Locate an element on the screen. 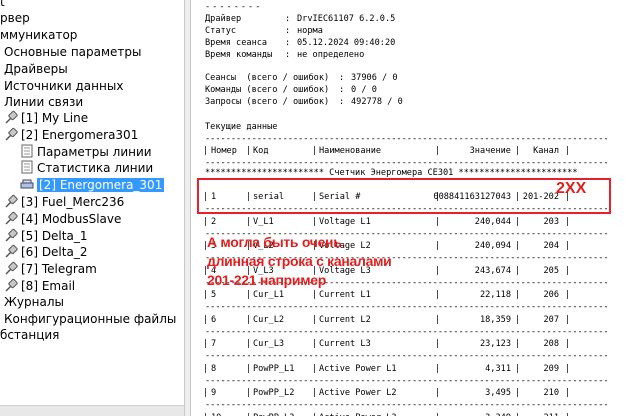 This screenshot has width=640, height=416. tree-horizontal-scrollbar is located at coordinates (92, 410).